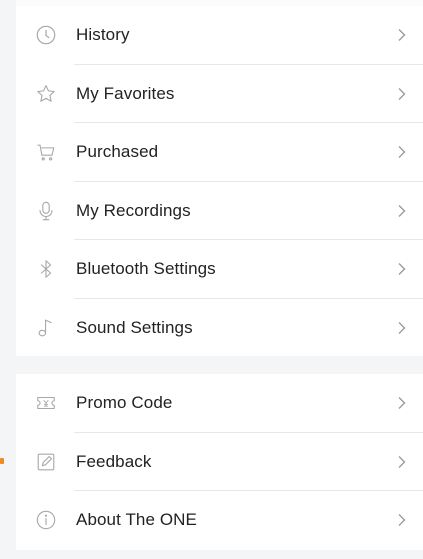  Describe the element at coordinates (46, 403) in the screenshot. I see `ticket-icon` at that location.